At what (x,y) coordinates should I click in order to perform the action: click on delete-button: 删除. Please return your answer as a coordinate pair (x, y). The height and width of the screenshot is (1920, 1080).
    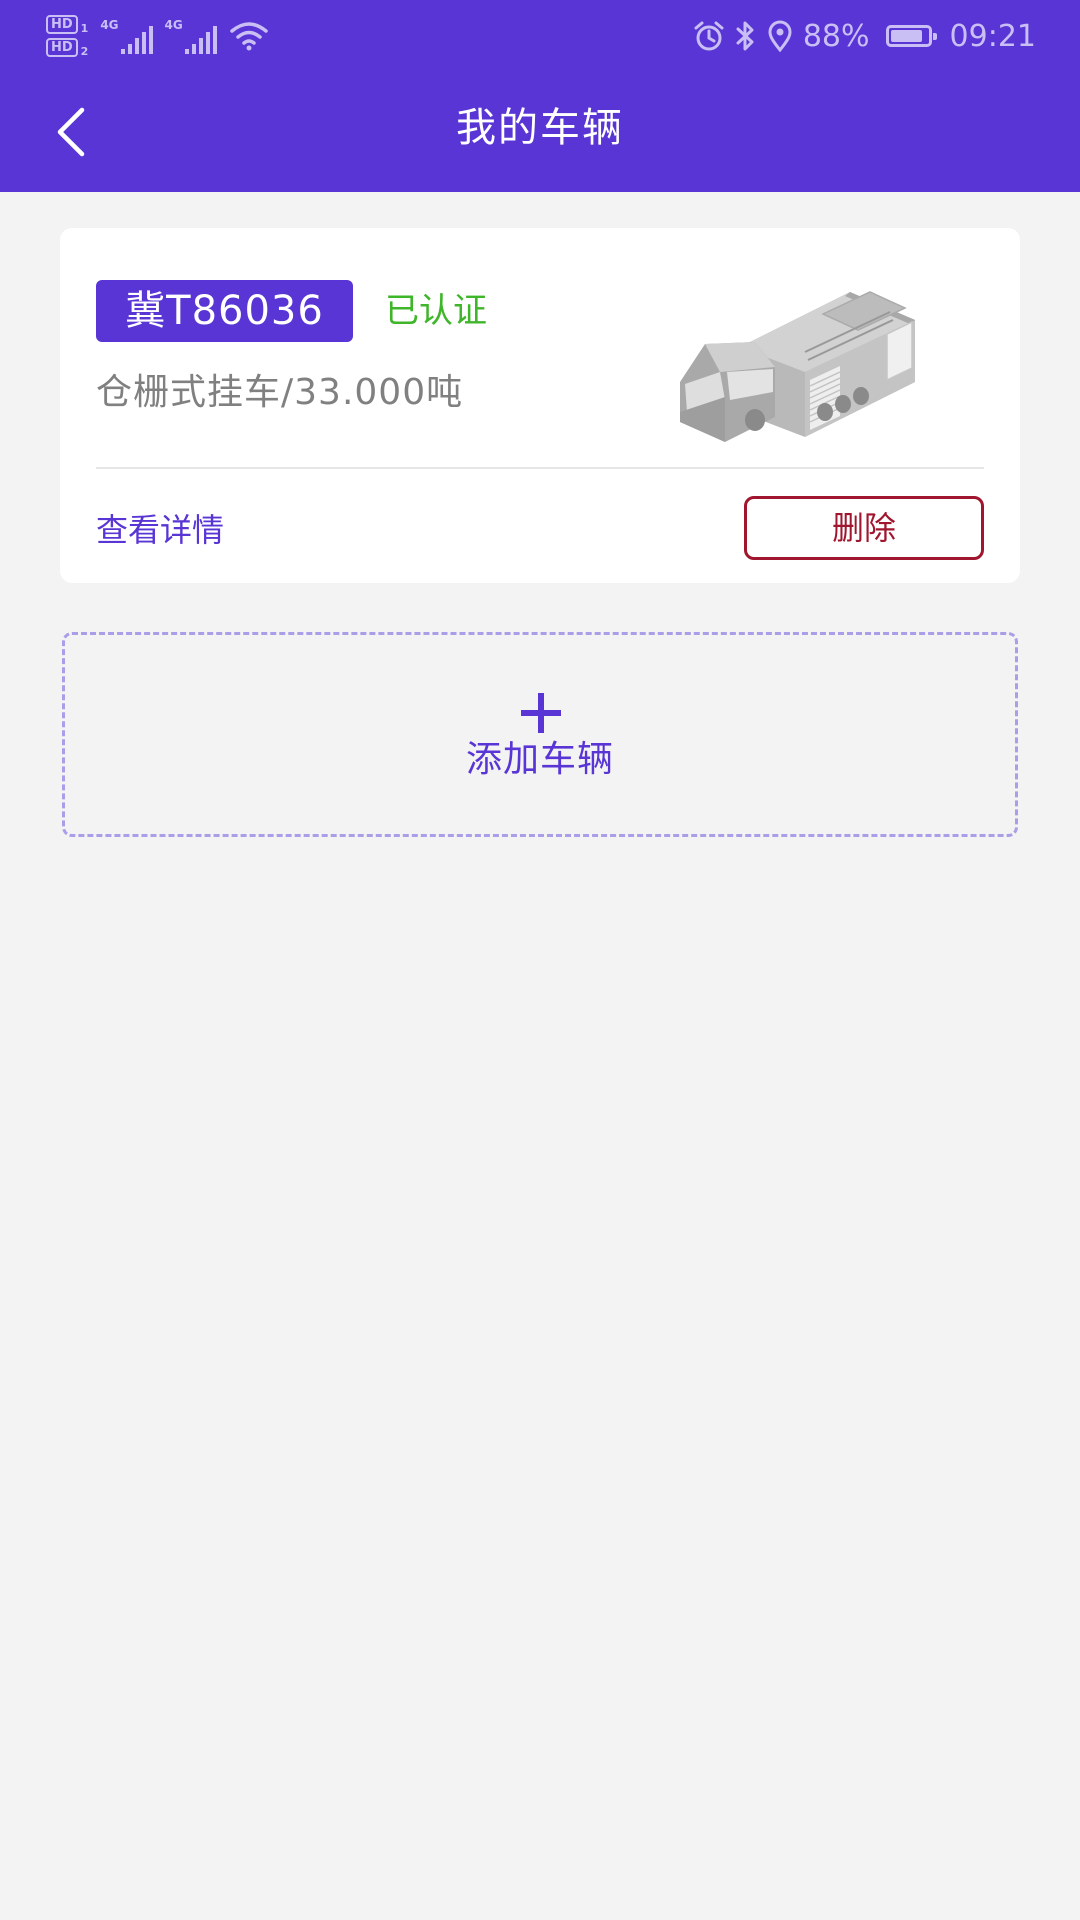
    Looking at the image, I should click on (864, 528).